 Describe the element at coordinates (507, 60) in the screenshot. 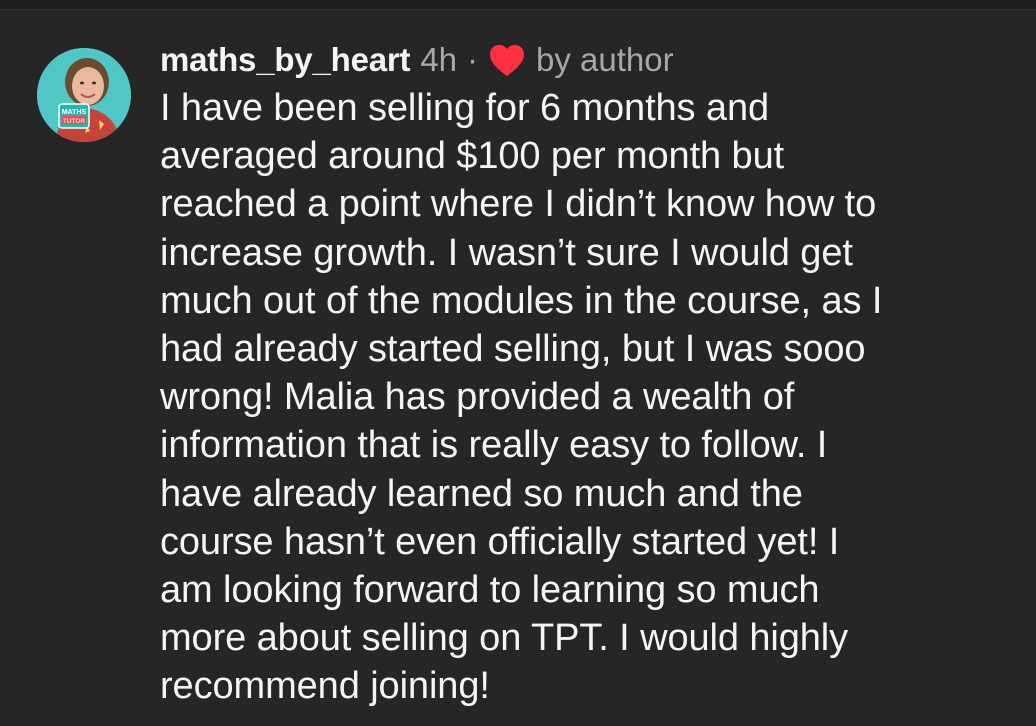

I see `heart-icon` at that location.